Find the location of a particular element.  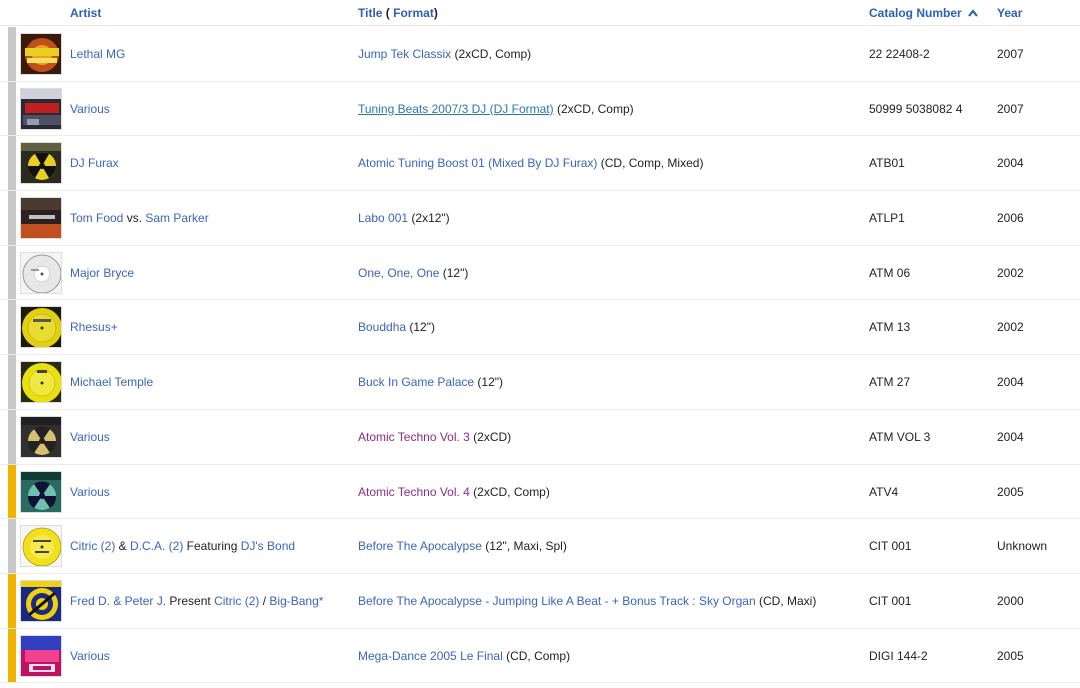

catalog-number-cell: DIGI 144-2 is located at coordinates (898, 655).